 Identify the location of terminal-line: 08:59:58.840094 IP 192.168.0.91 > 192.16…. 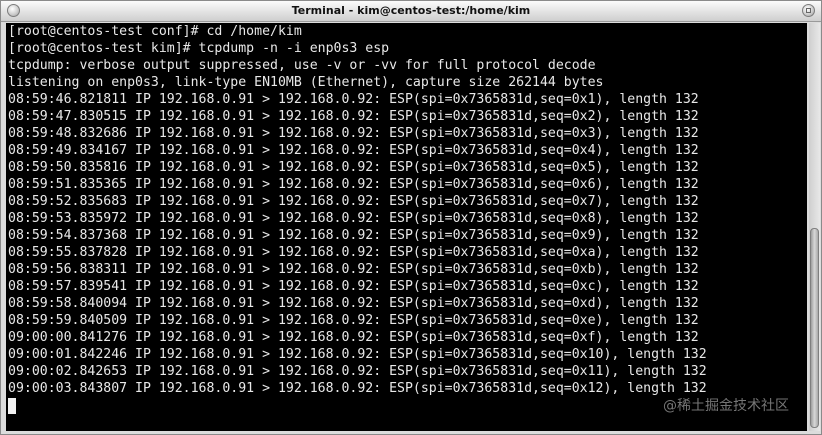
(353, 303).